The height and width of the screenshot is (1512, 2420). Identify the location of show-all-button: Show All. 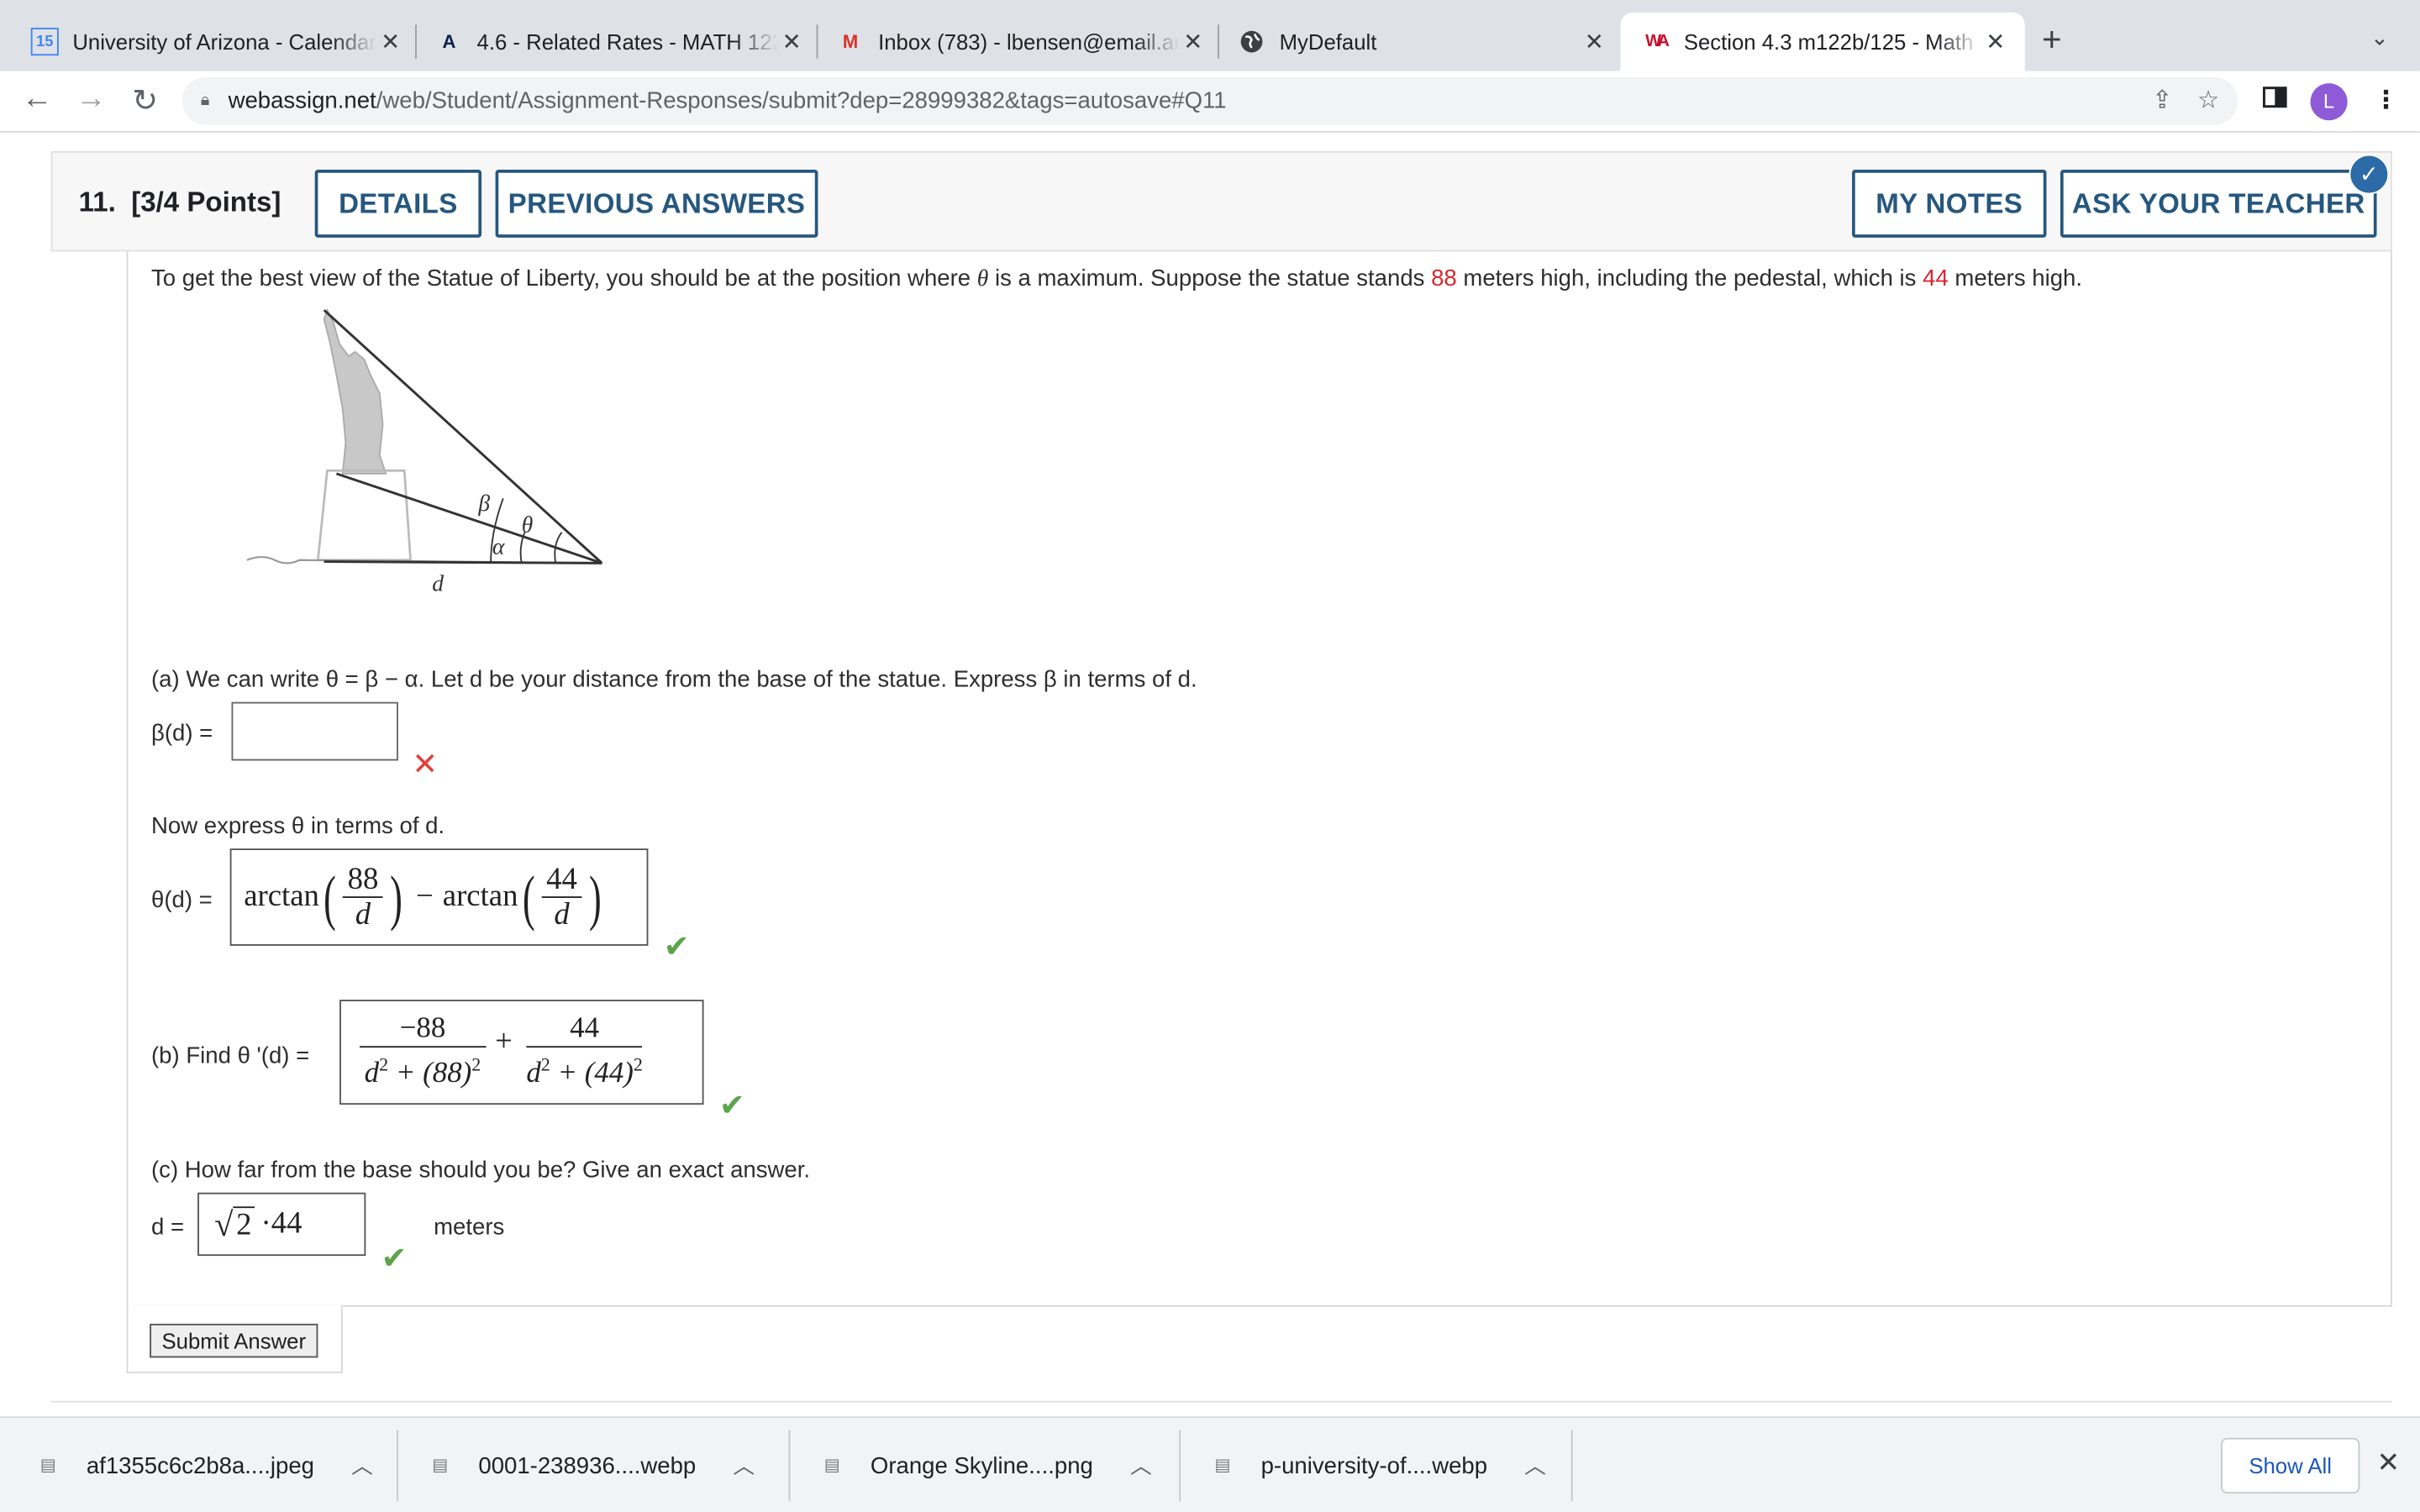
(2290, 1465).